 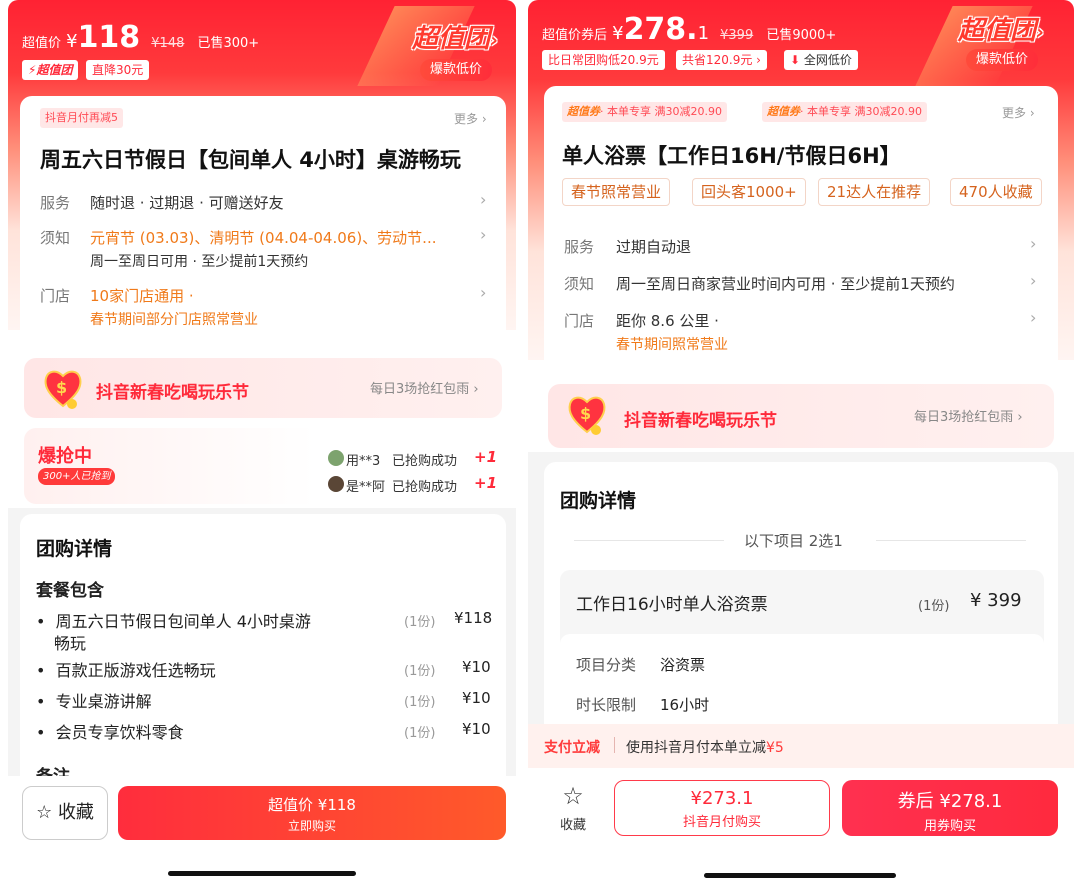 What do you see at coordinates (363, 461) in the screenshot?
I see `buyer-name: 用**3` at bounding box center [363, 461].